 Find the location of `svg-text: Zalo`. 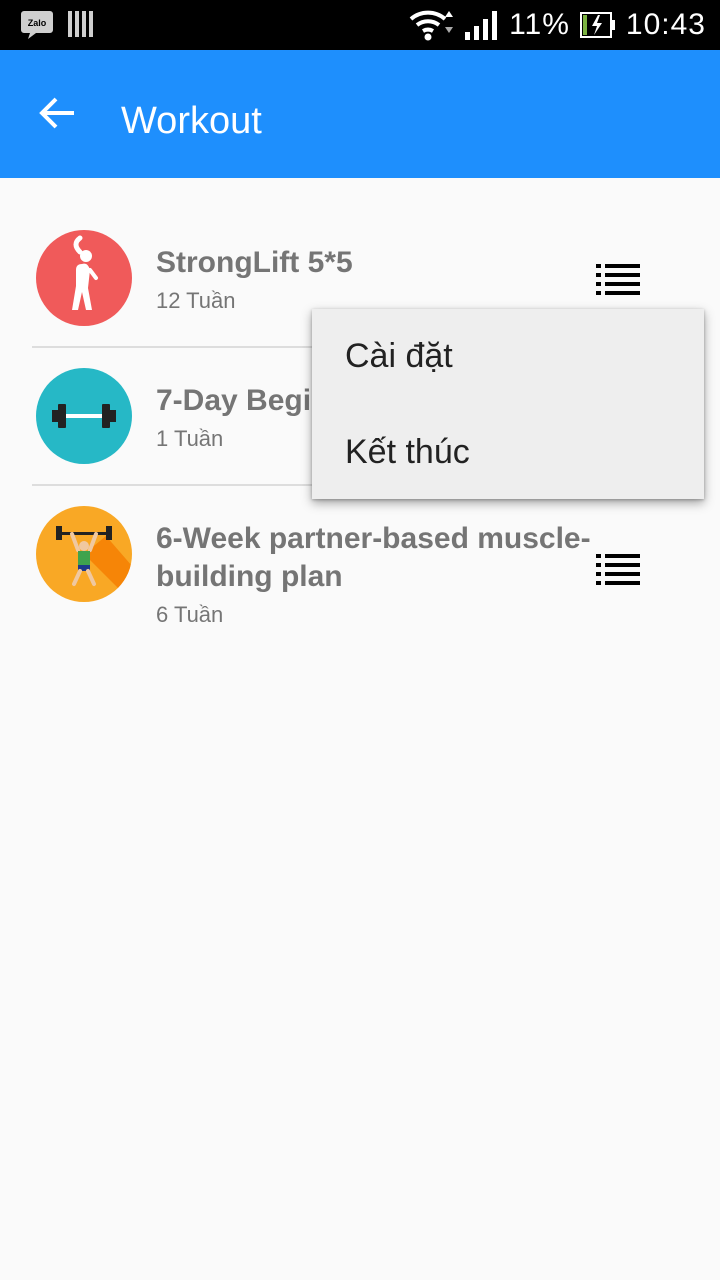

svg-text: Zalo is located at coordinates (37, 23).